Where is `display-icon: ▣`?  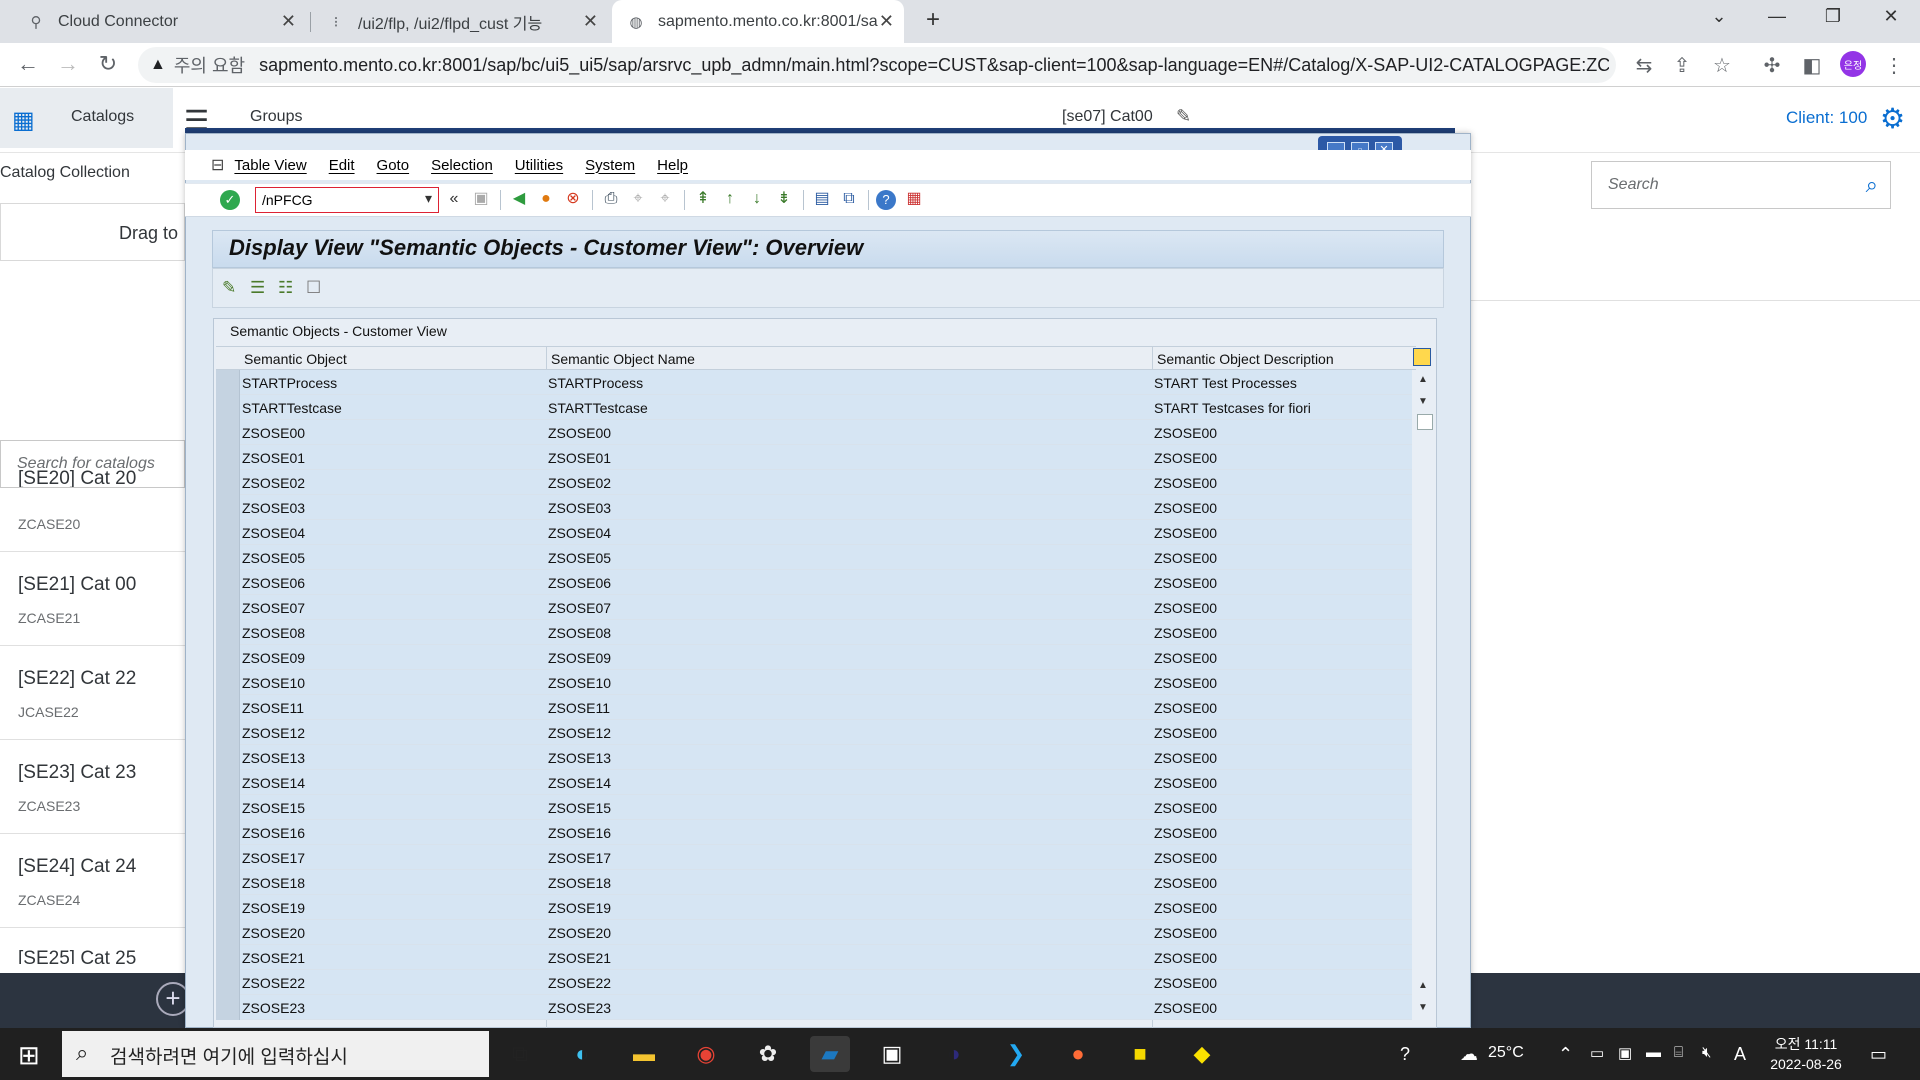 display-icon: ▣ is located at coordinates (1625, 1053).